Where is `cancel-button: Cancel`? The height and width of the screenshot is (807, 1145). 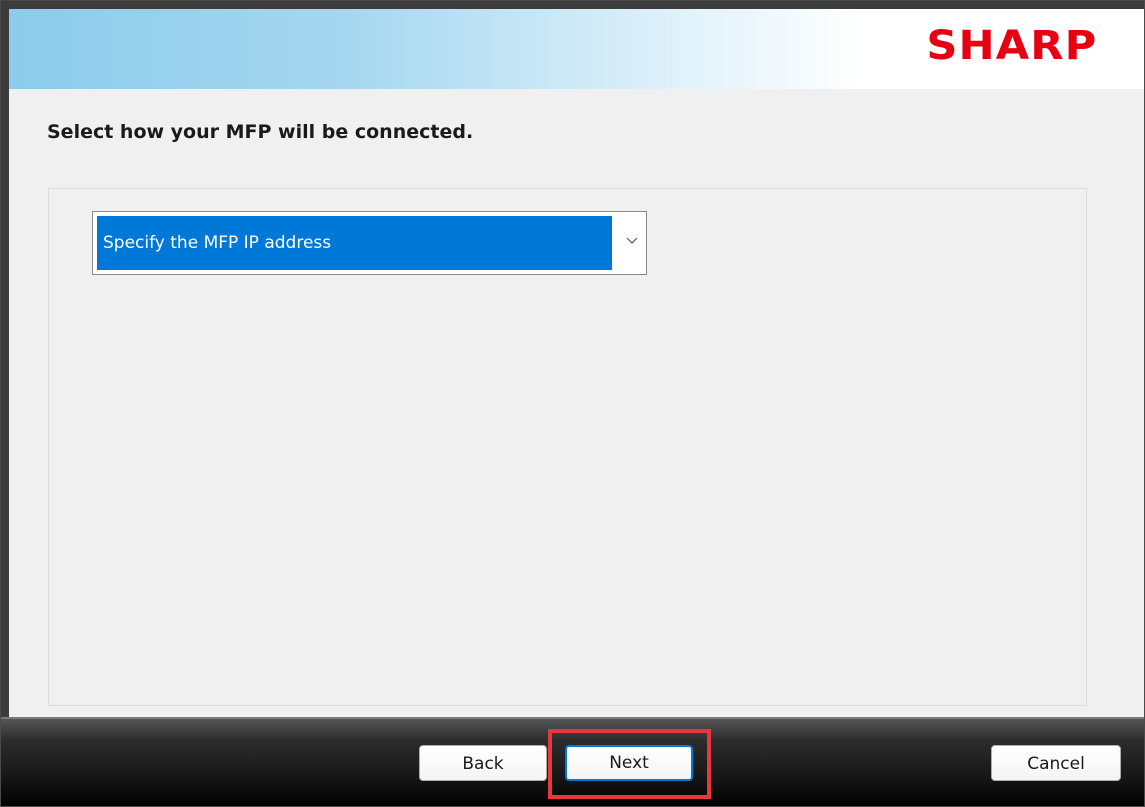
cancel-button: Cancel is located at coordinates (1056, 763).